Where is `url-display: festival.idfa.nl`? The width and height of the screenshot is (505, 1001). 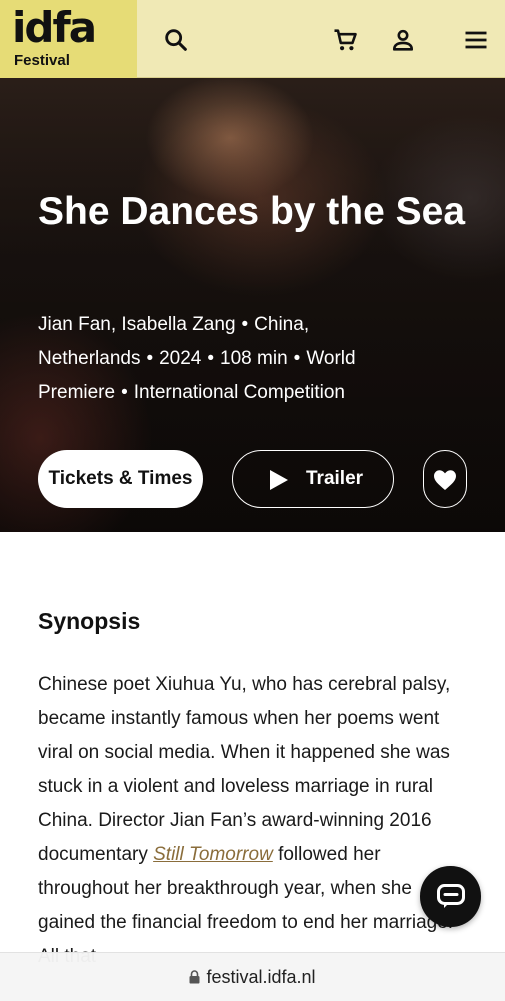
url-display: festival.idfa.nl is located at coordinates (252, 977).